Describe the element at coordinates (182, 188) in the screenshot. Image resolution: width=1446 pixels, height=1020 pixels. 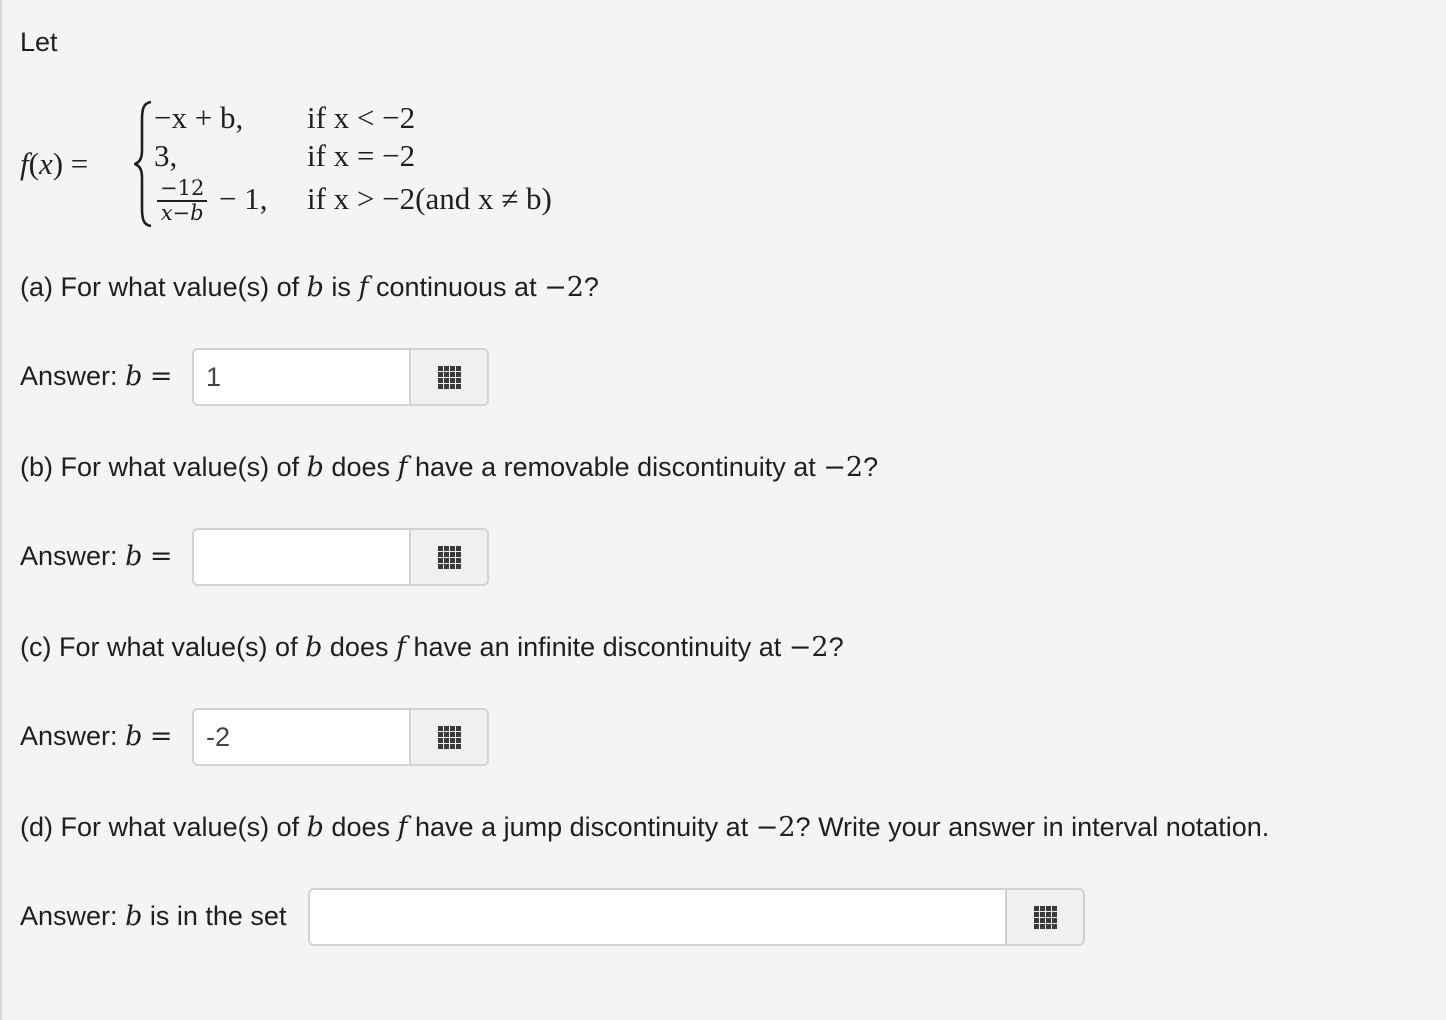
I see `fraction-numerator: −12` at that location.